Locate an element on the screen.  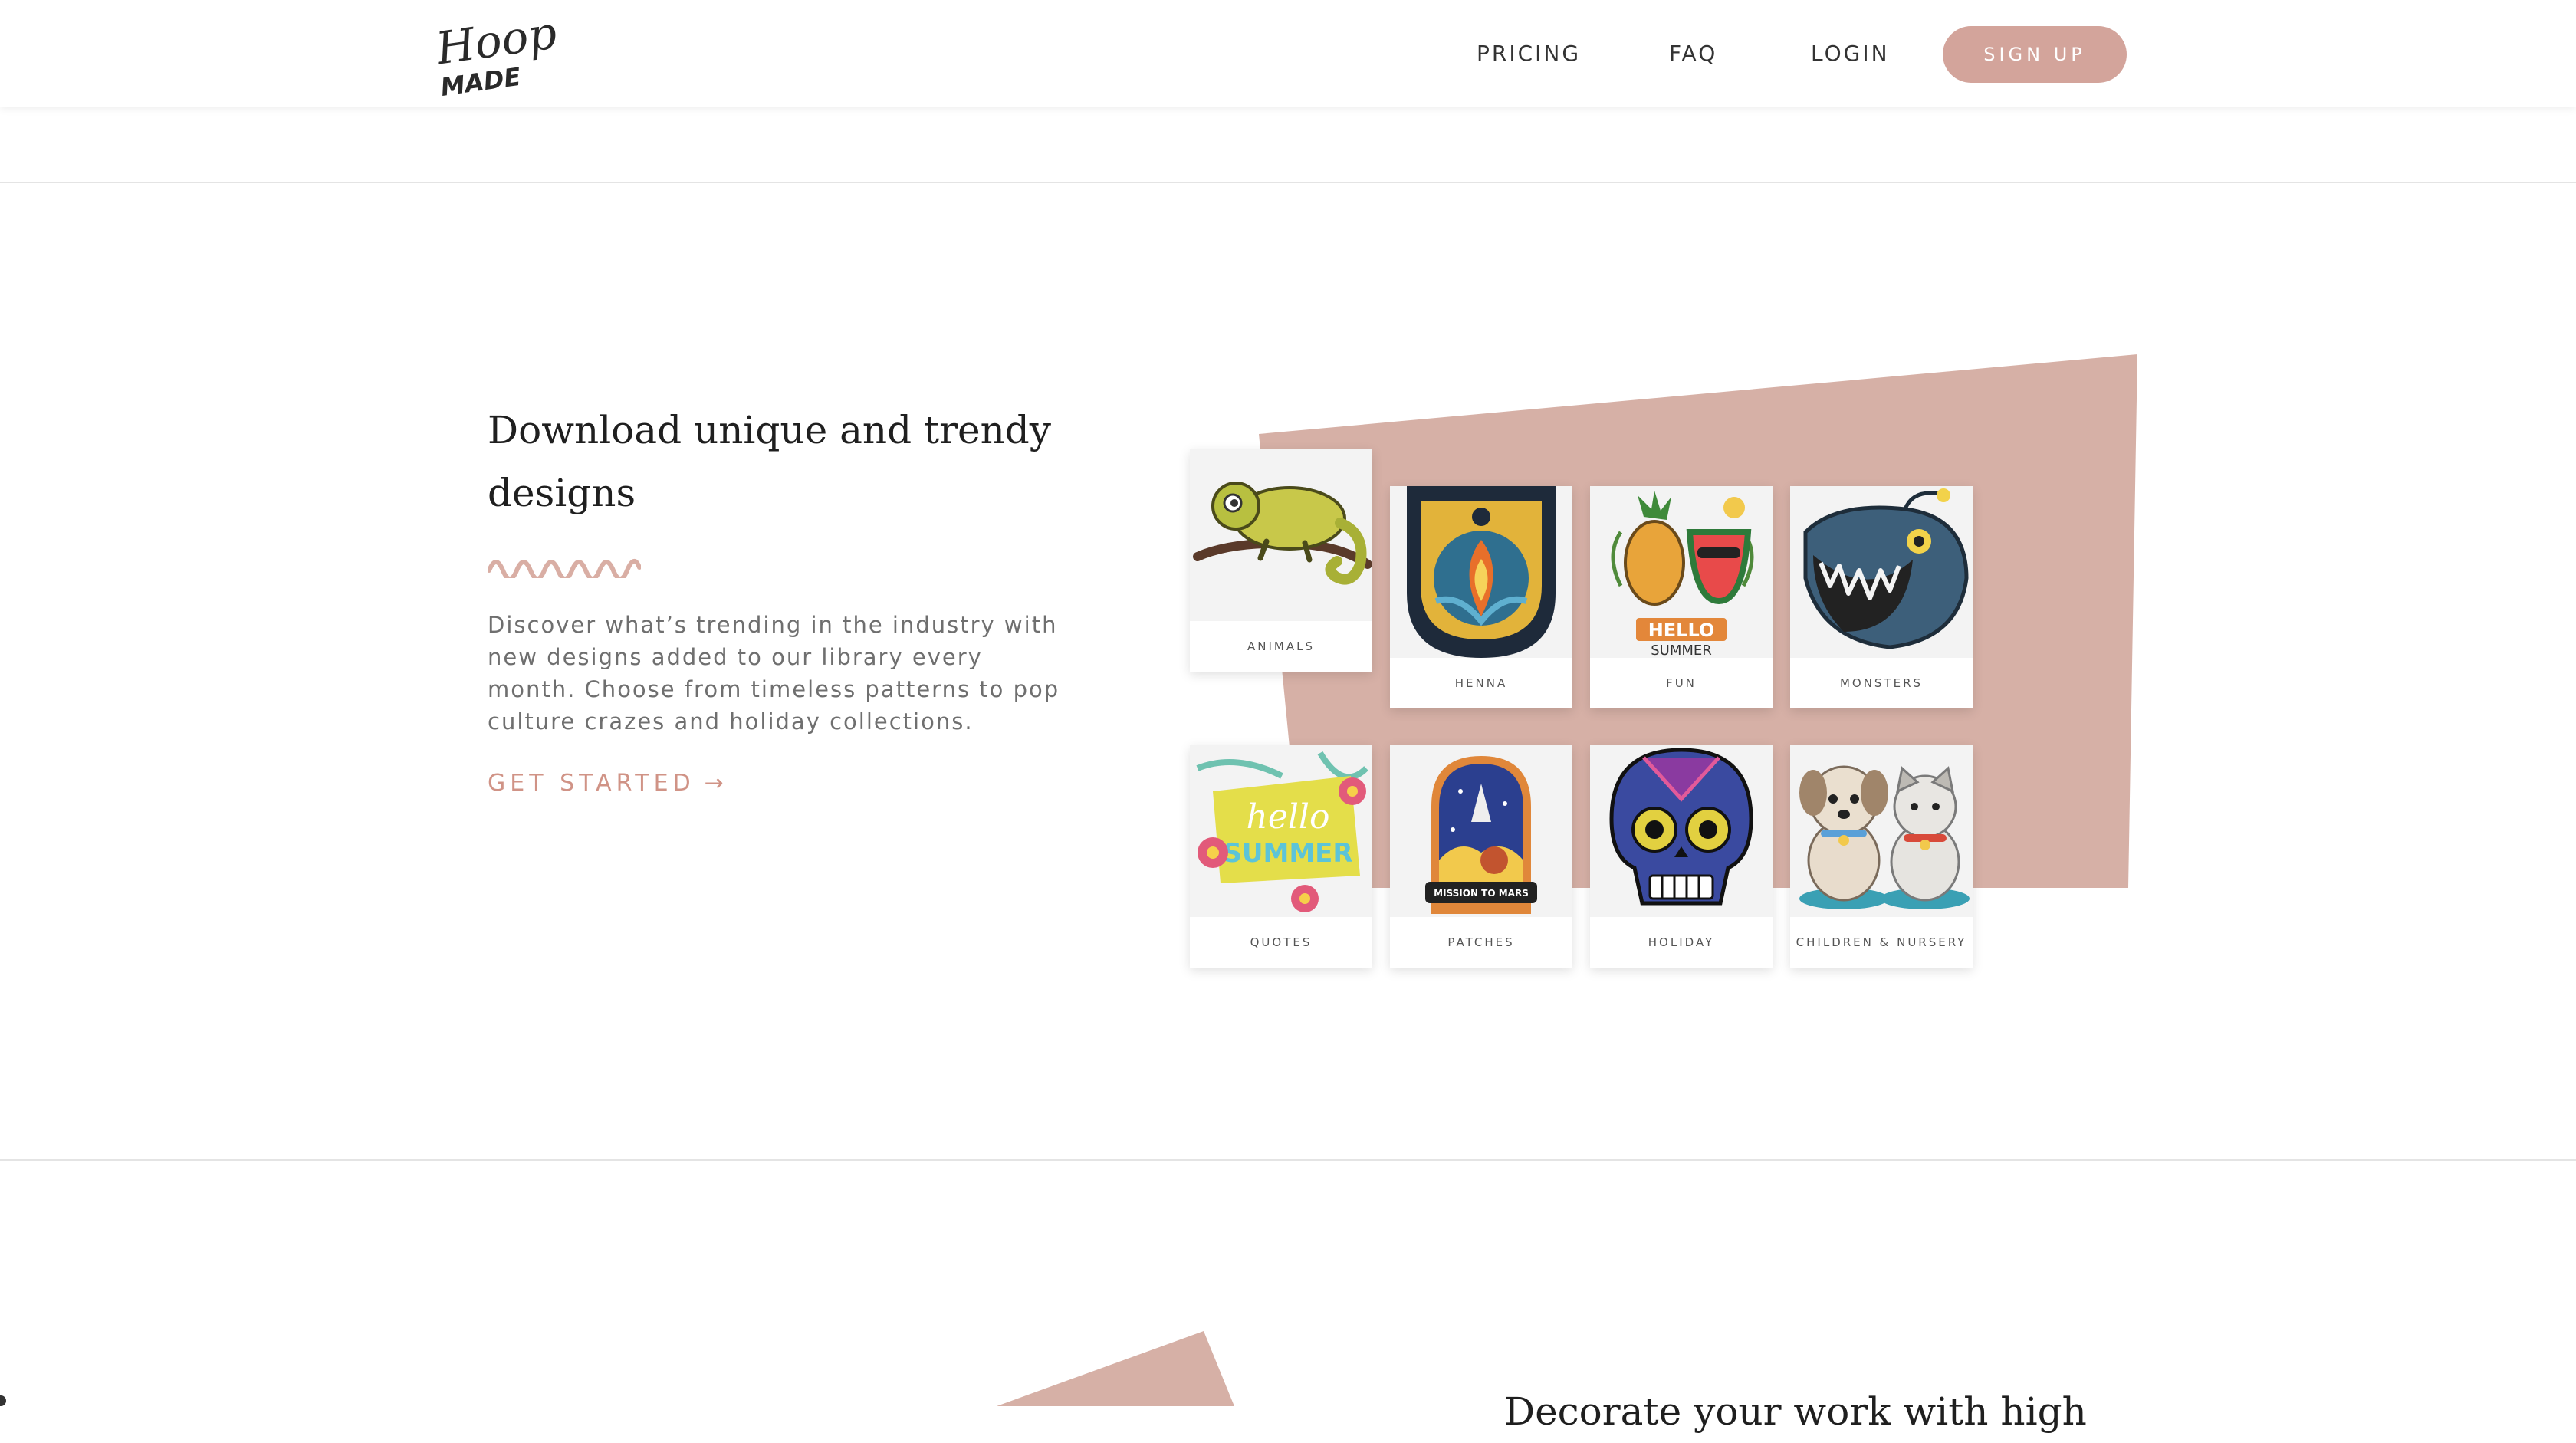
quotes-art-text-summer: SUMMER is located at coordinates (1287, 853).